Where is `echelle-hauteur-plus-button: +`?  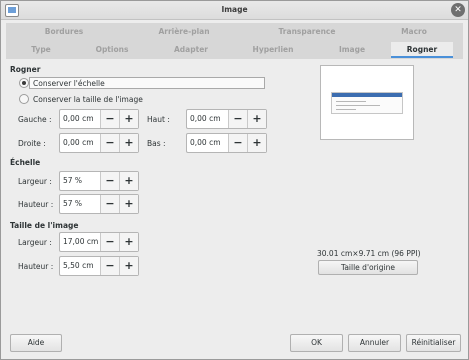 echelle-hauteur-plus-button: + is located at coordinates (128, 204).